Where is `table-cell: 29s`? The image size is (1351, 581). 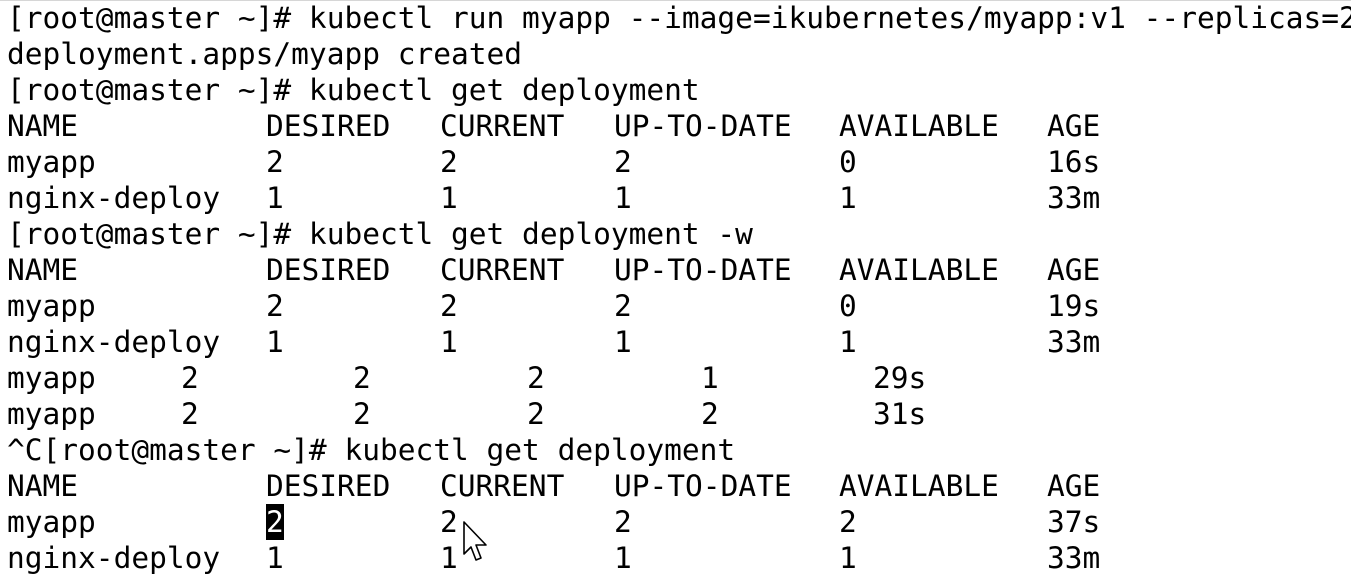 table-cell: 29s is located at coordinates (900, 378).